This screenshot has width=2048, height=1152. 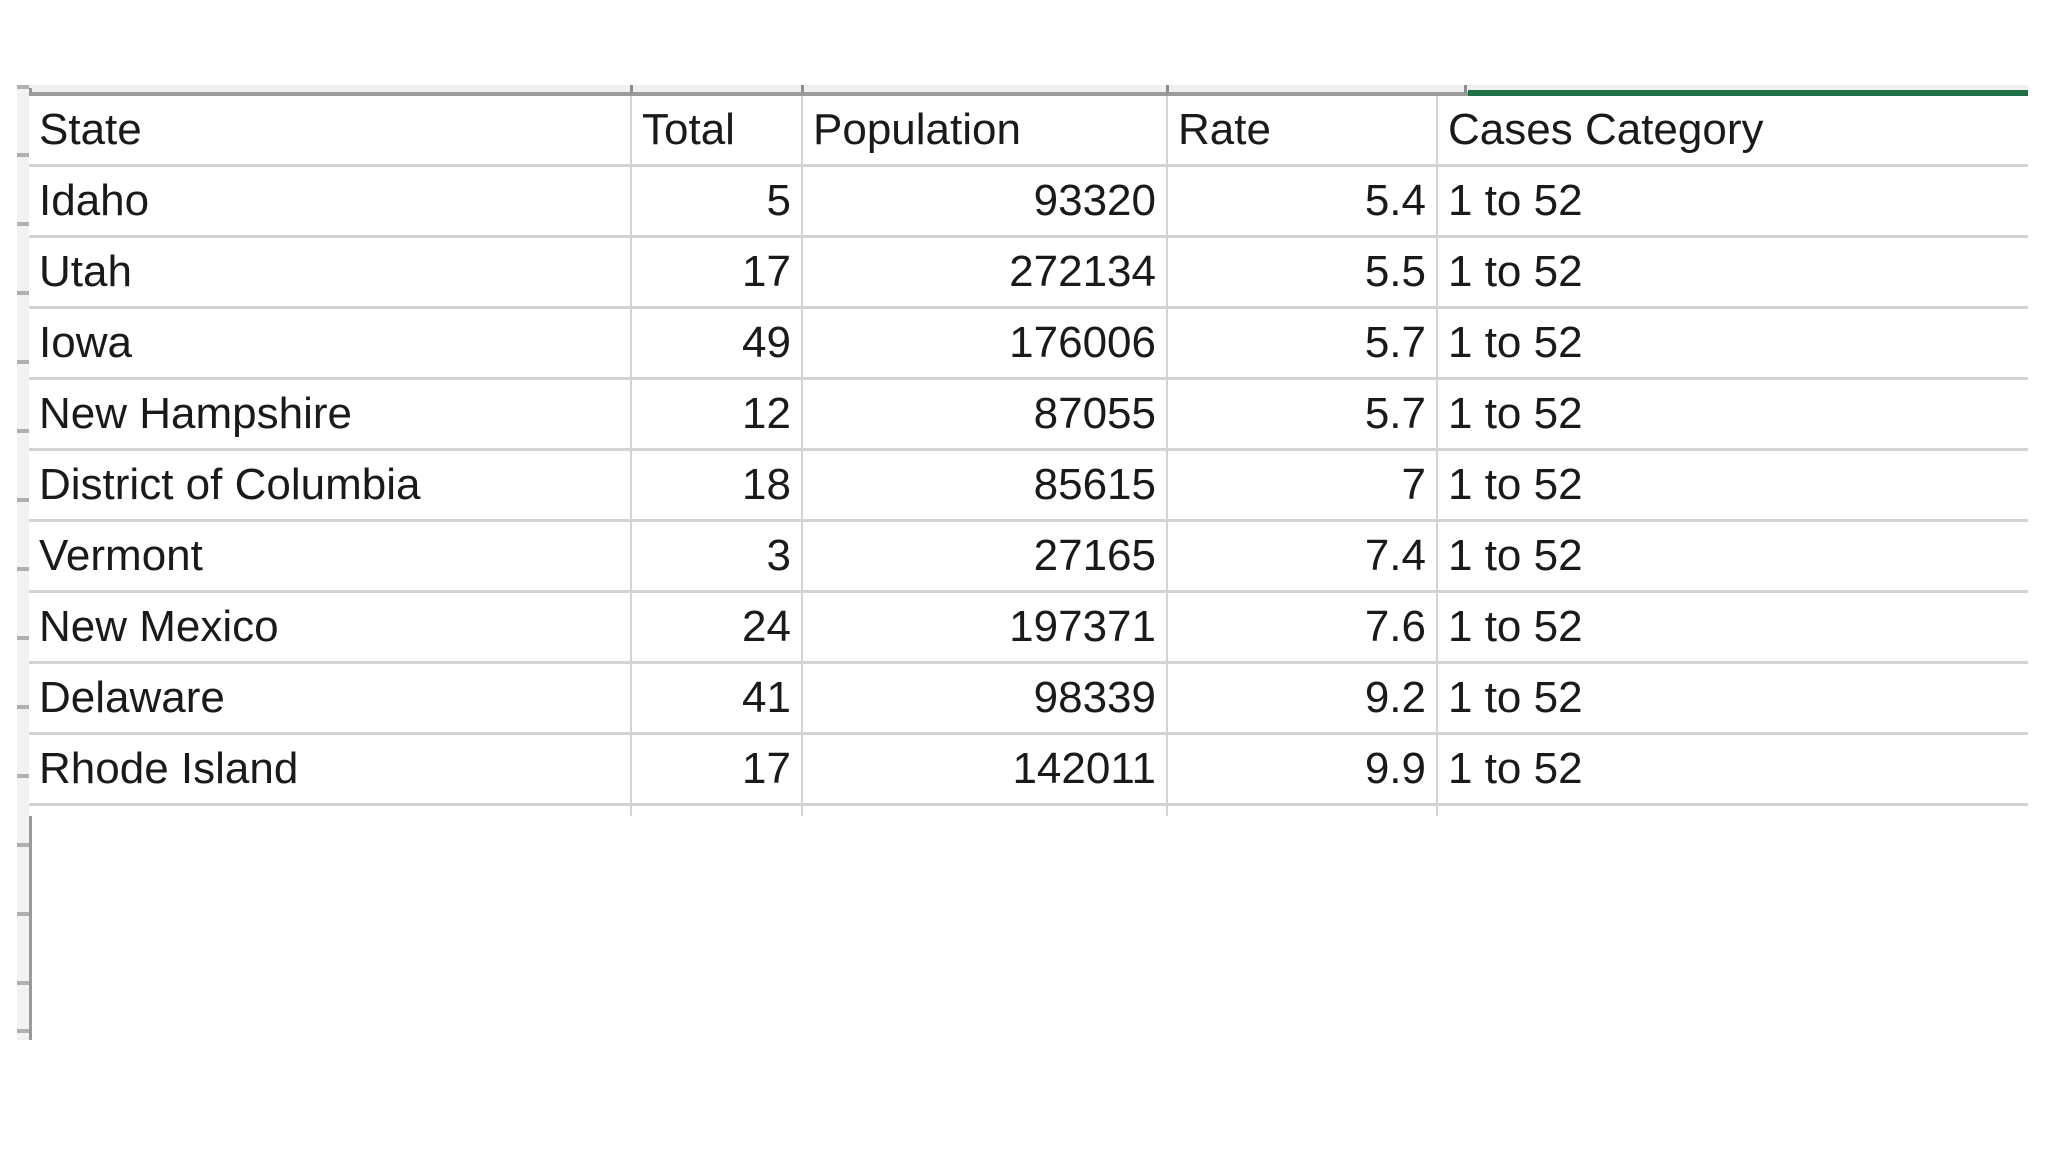 What do you see at coordinates (717, 201) in the screenshot?
I see `cell-total: 5` at bounding box center [717, 201].